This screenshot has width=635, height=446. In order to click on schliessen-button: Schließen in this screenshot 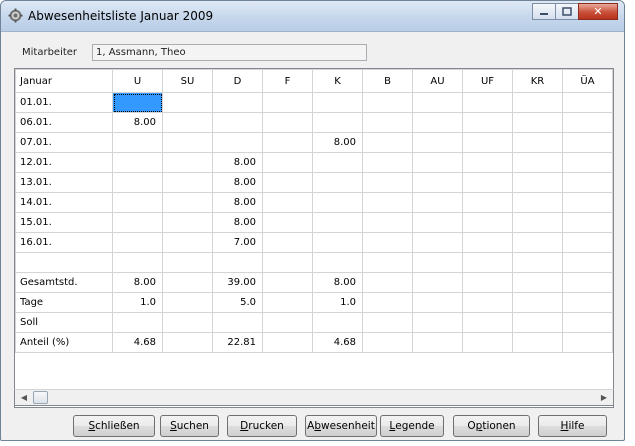, I will do `click(114, 426)`.